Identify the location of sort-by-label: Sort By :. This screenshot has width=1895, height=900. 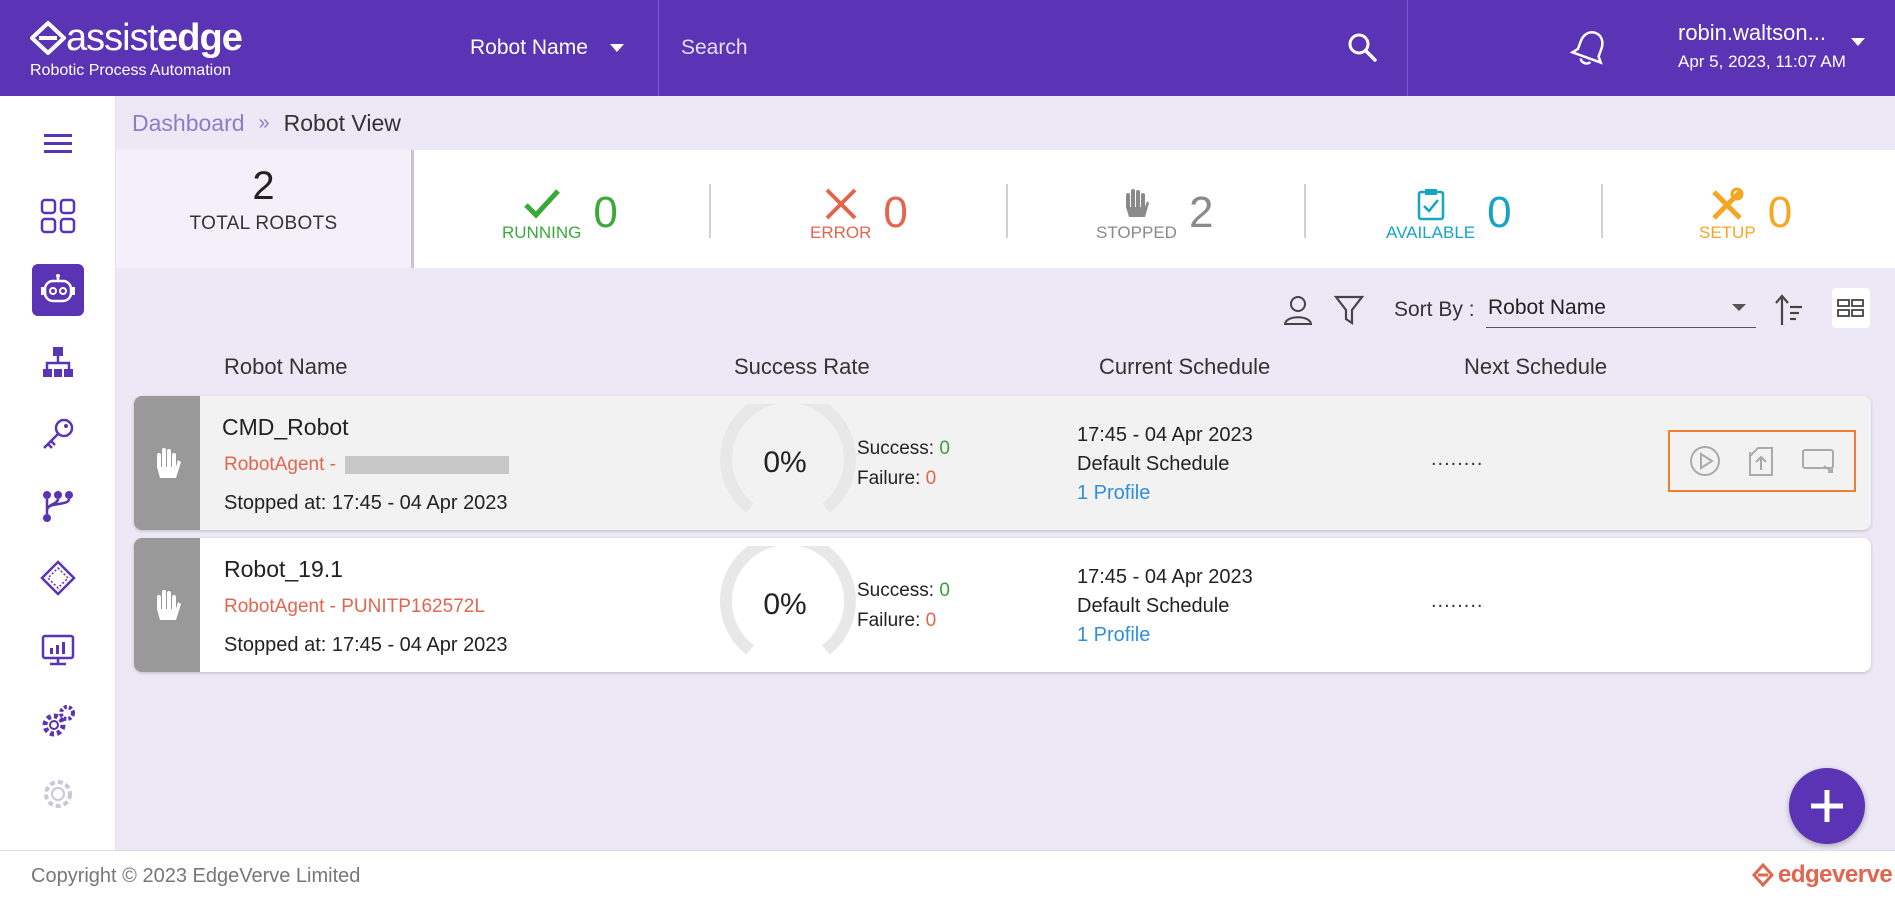
(1434, 310).